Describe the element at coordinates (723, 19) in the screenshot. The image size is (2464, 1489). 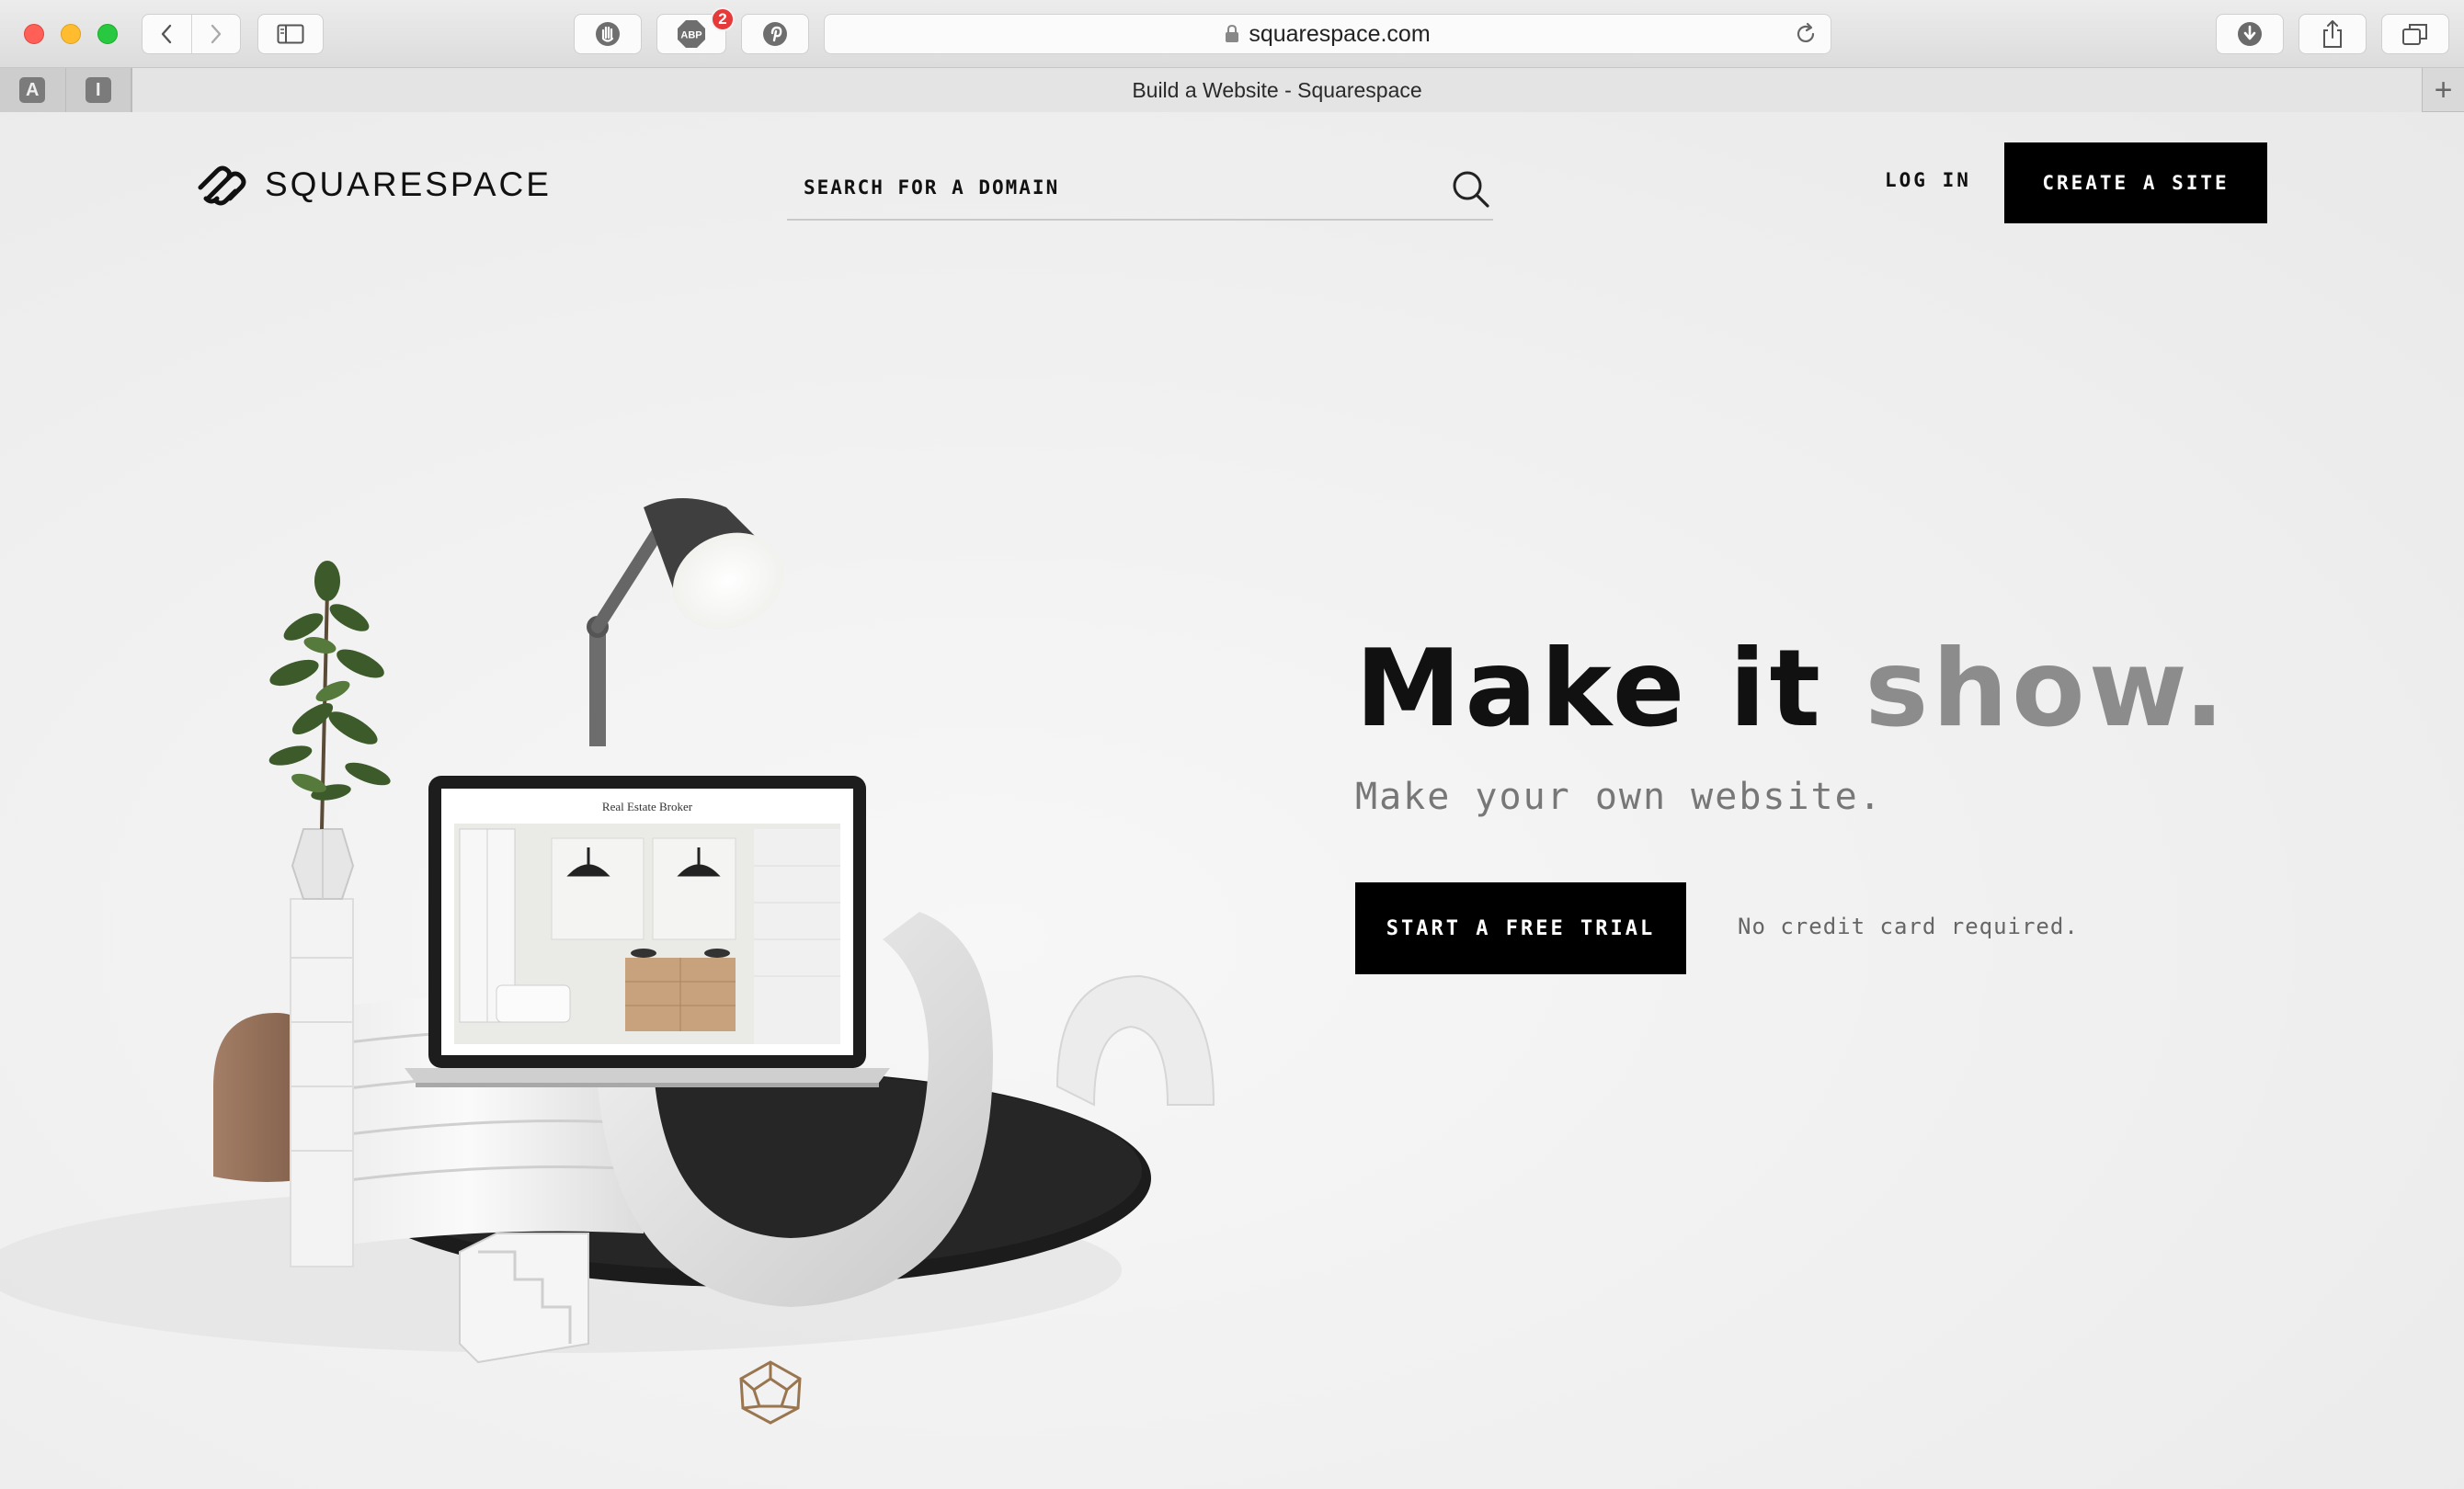
I see `abp-count-badge: 2` at that location.